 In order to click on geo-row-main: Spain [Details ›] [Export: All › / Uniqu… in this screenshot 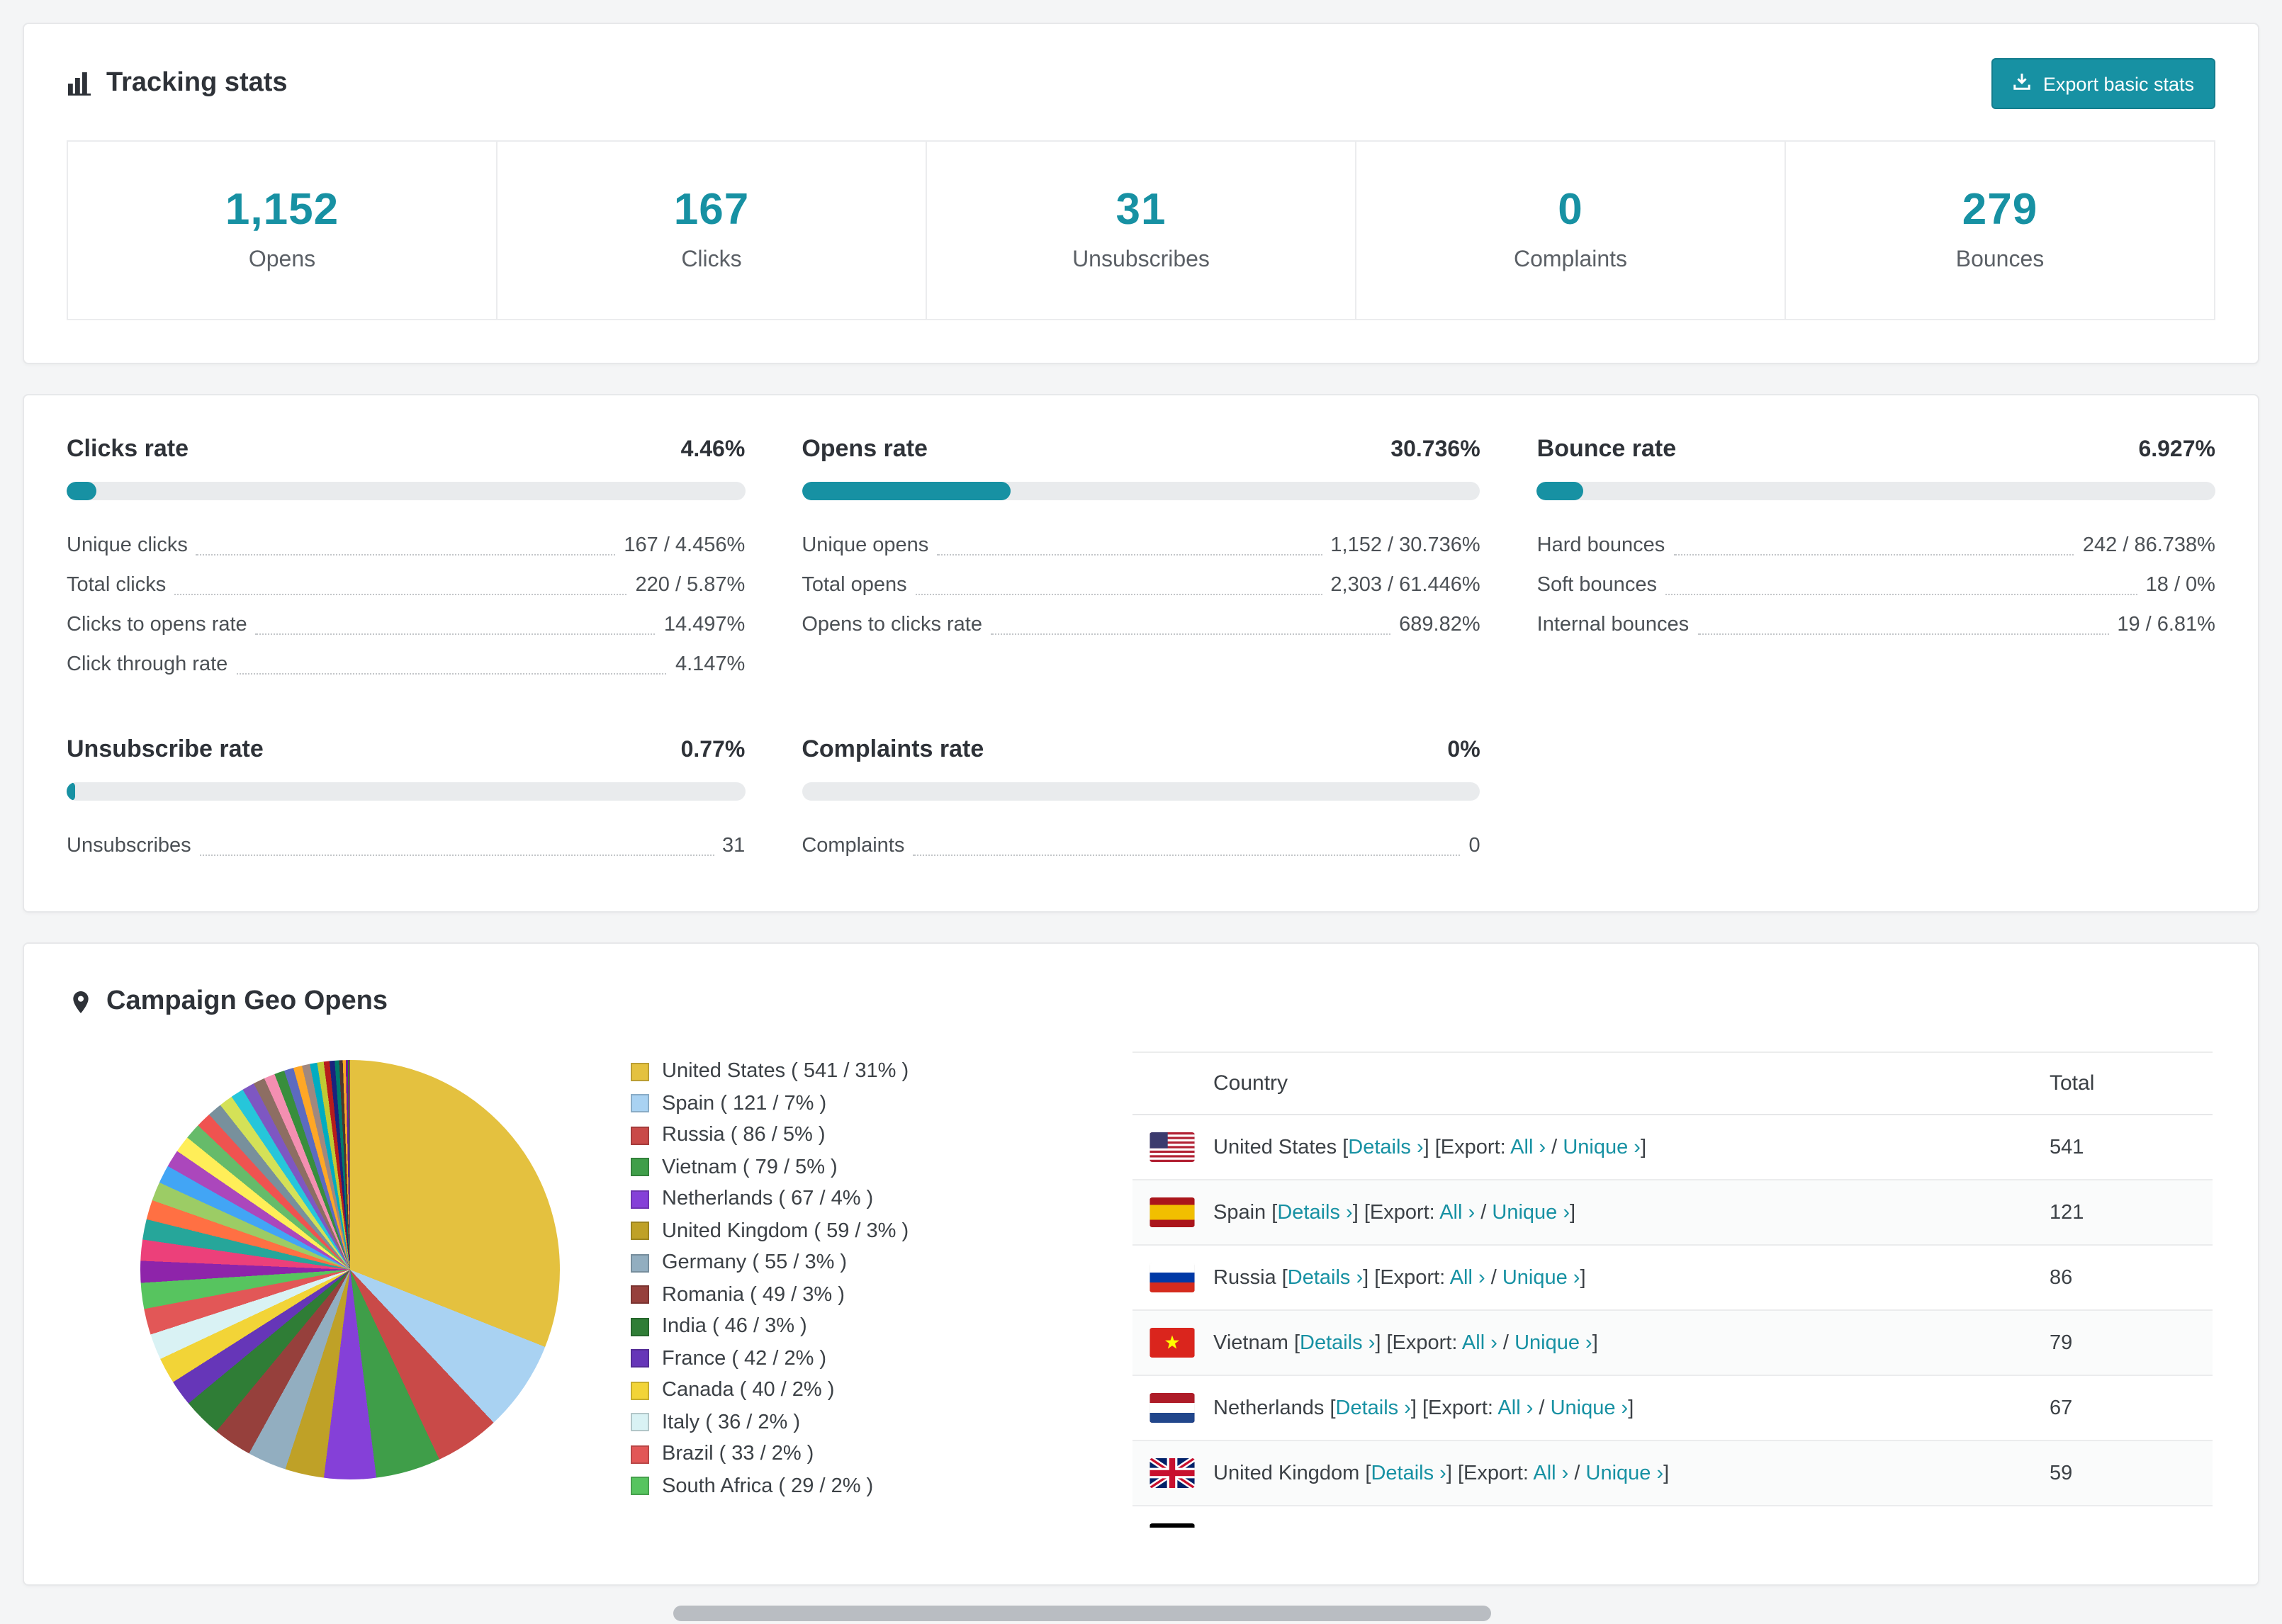, I will do `click(1631, 1212)`.